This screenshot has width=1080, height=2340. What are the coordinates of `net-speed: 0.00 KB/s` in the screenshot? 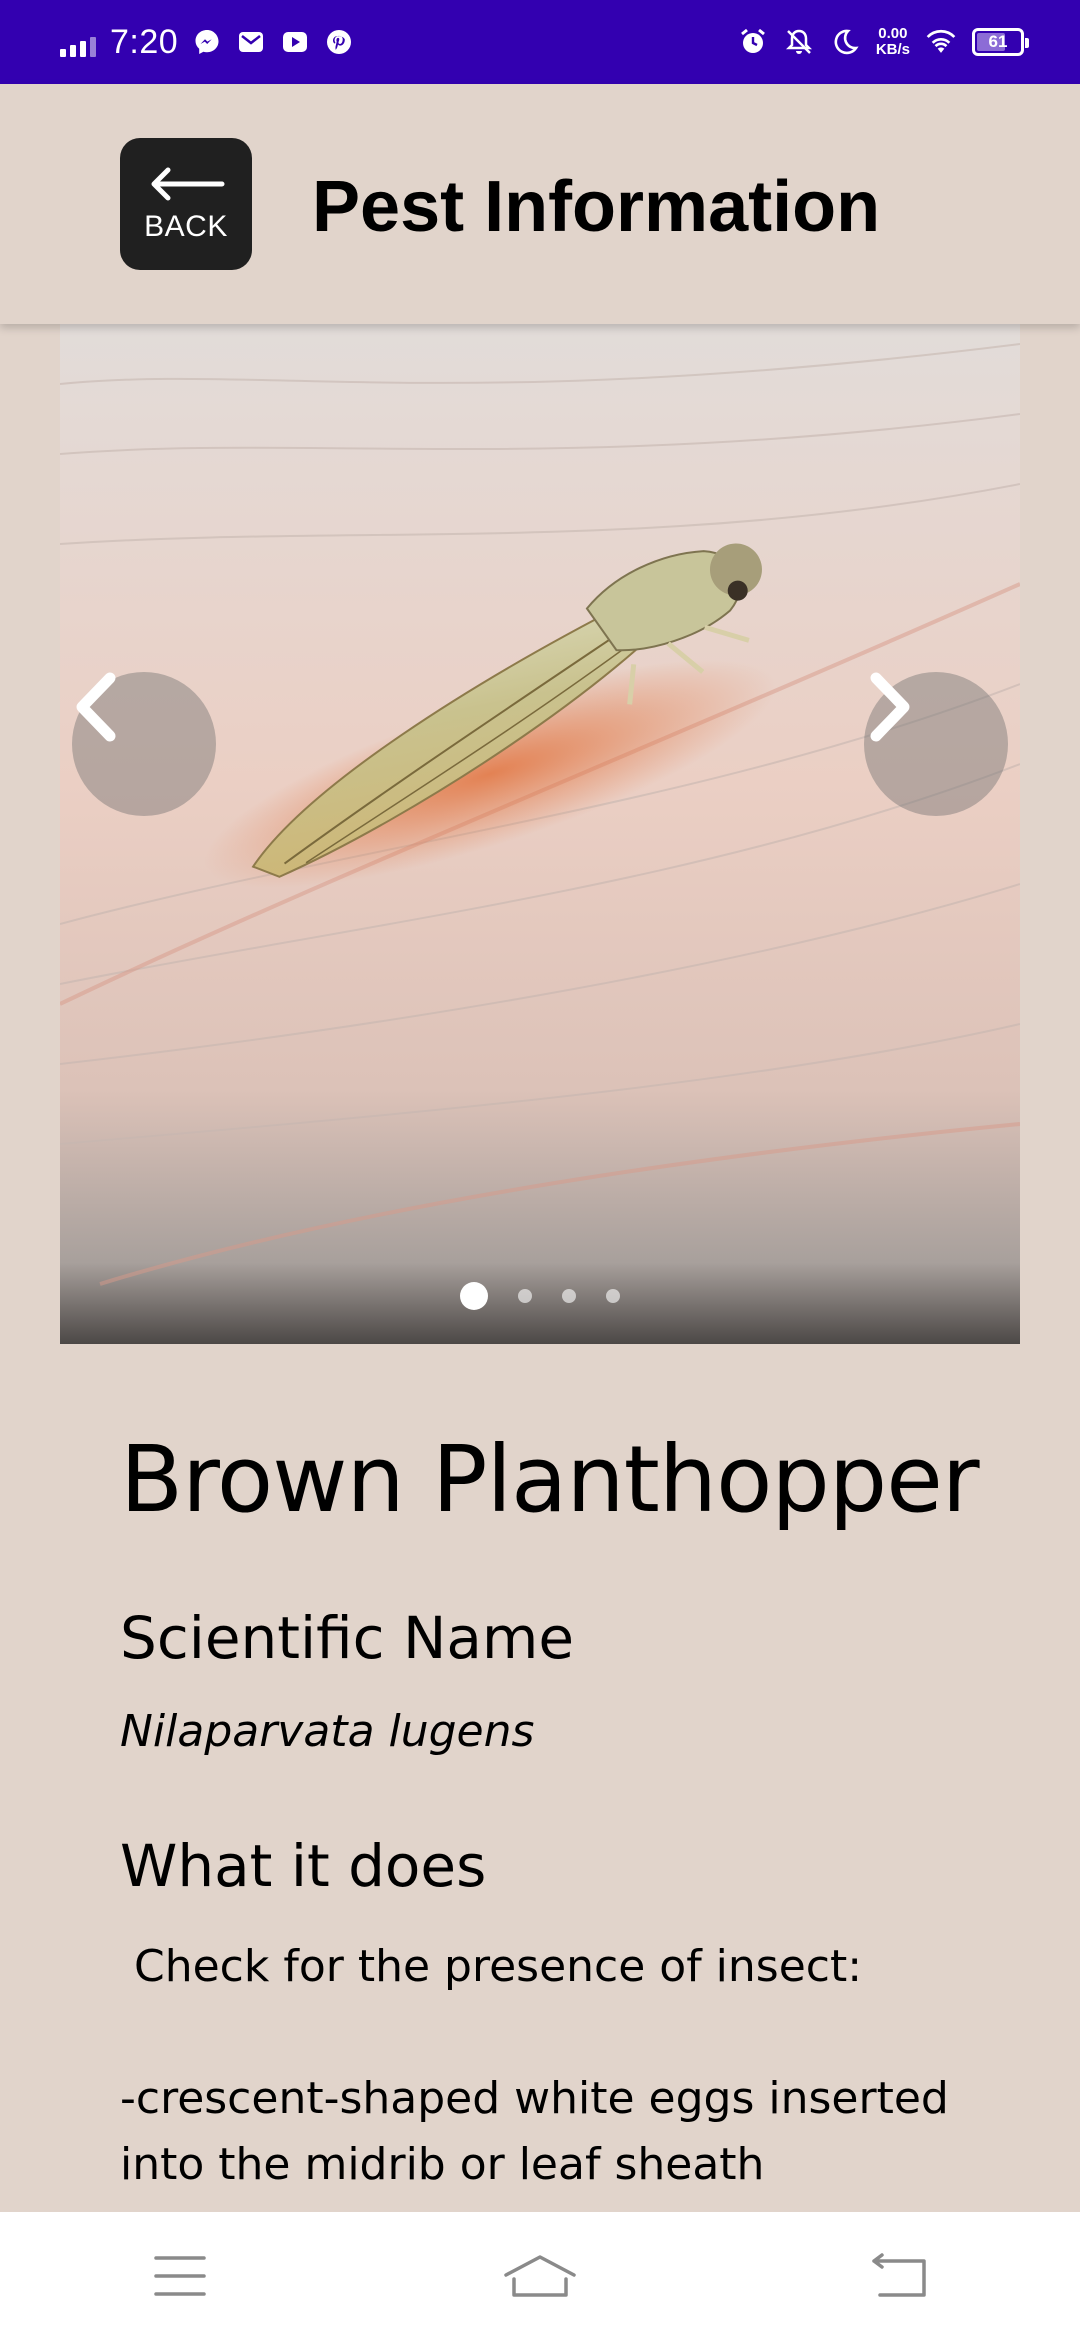 It's located at (892, 41).